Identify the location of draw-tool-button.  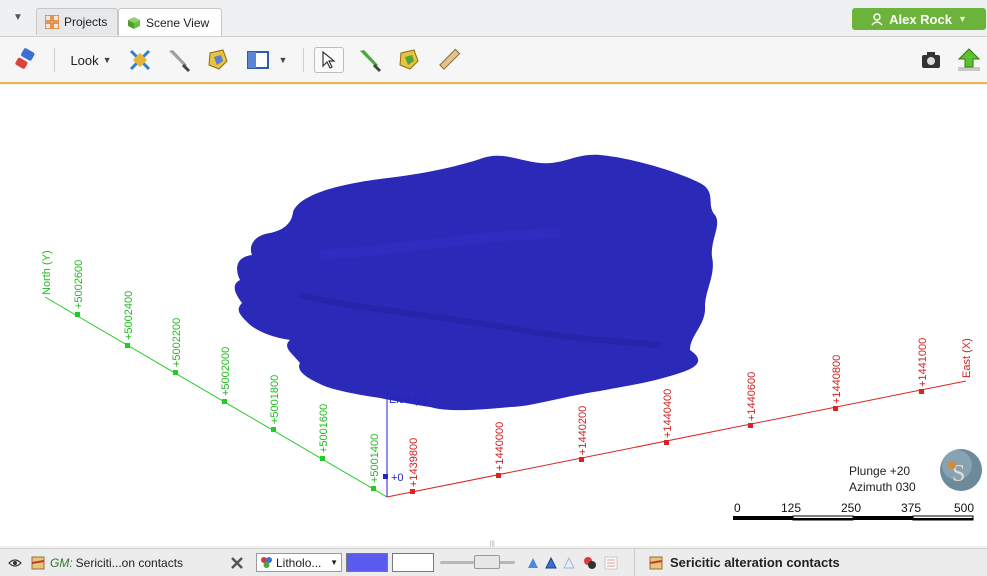
(218, 60).